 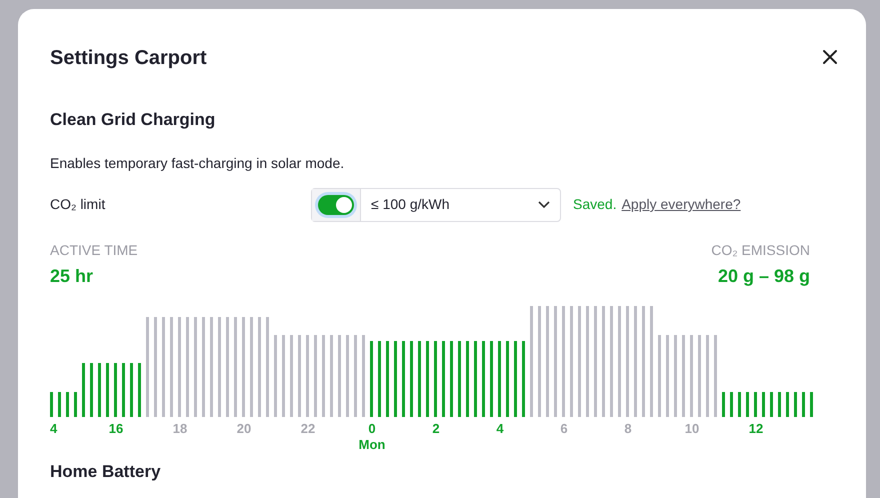 I want to click on apply-everywhere-link: Apply everywhere?, so click(x=681, y=204).